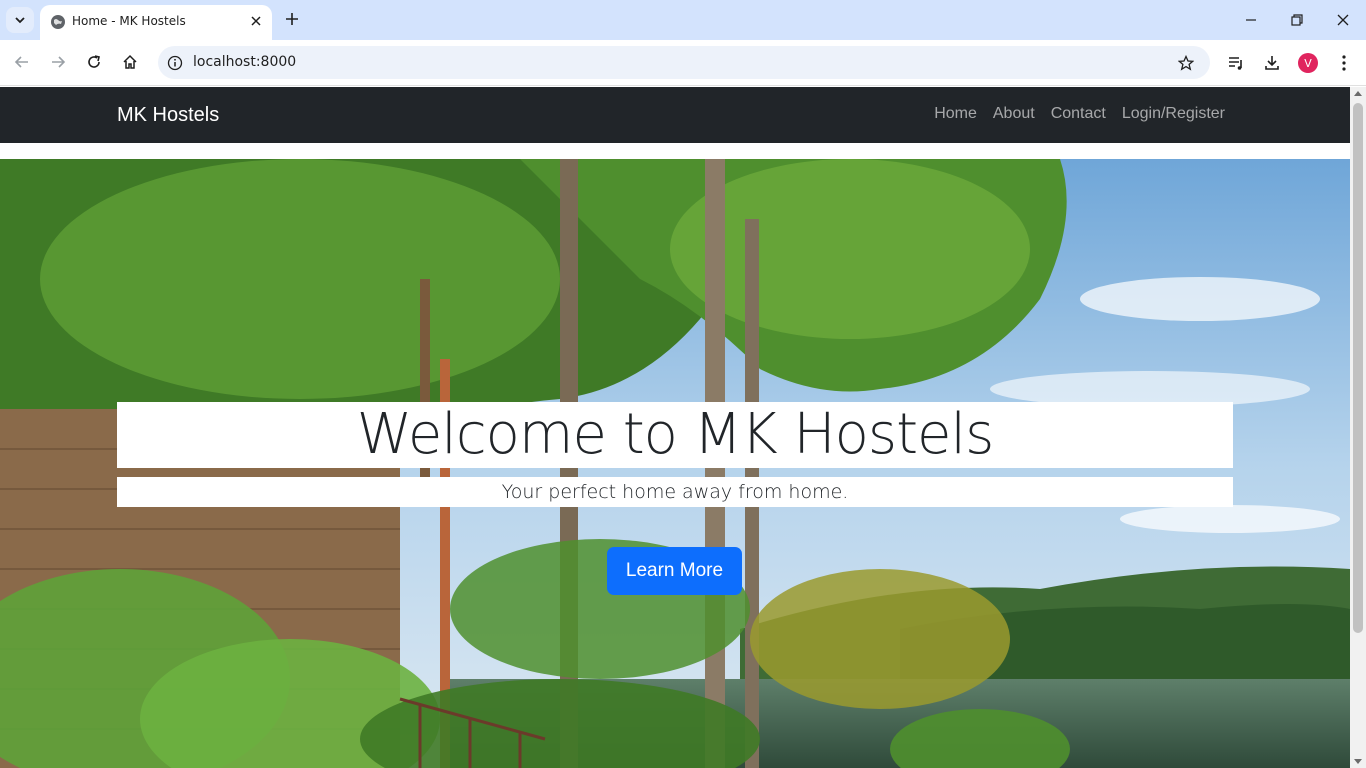 This screenshot has width=1366, height=768. I want to click on plus-icon, so click(292, 19).